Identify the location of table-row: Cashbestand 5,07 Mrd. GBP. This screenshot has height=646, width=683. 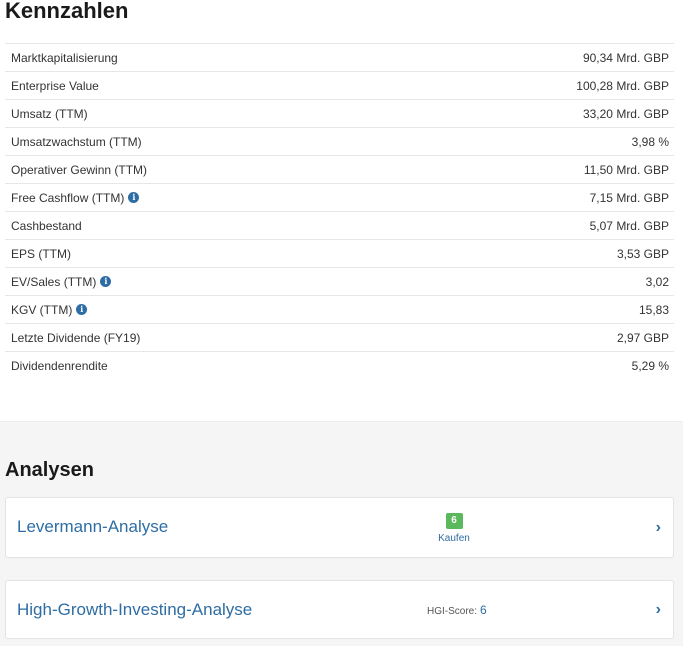
(339, 225).